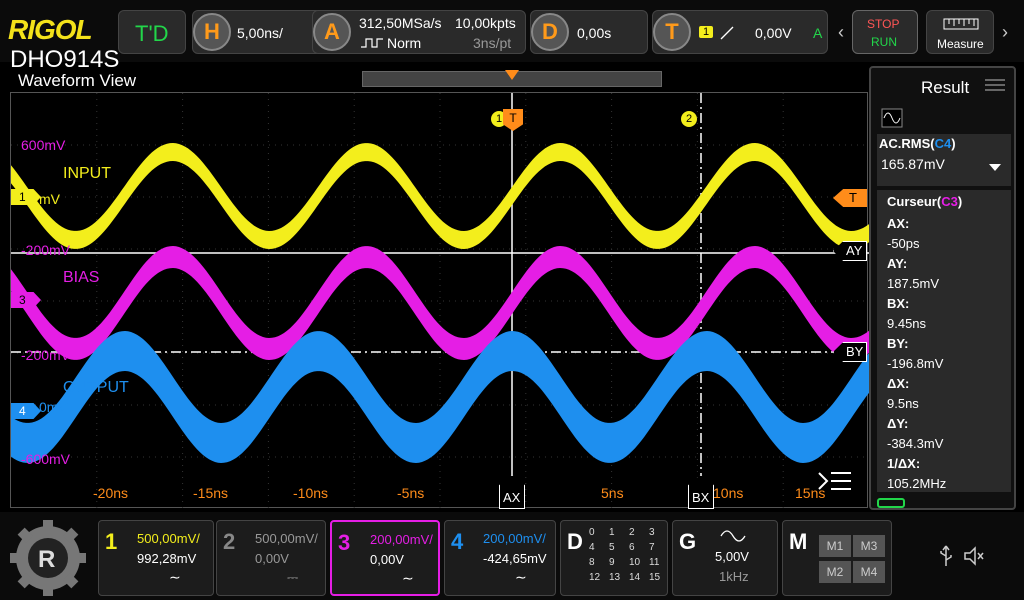 The height and width of the screenshot is (600, 1024). I want to click on speaker-mute-icon, so click(974, 556).